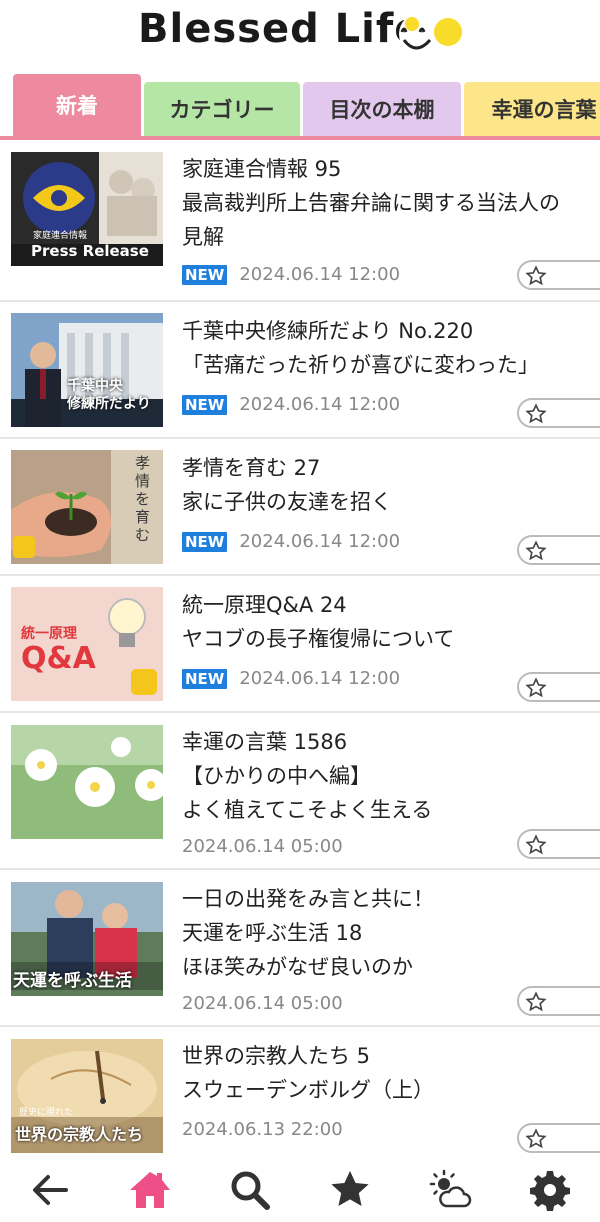  What do you see at coordinates (318, 622) in the screenshot?
I see `article-title: 統一原理Q&A 24 ヤコブの長子権復帰について` at bounding box center [318, 622].